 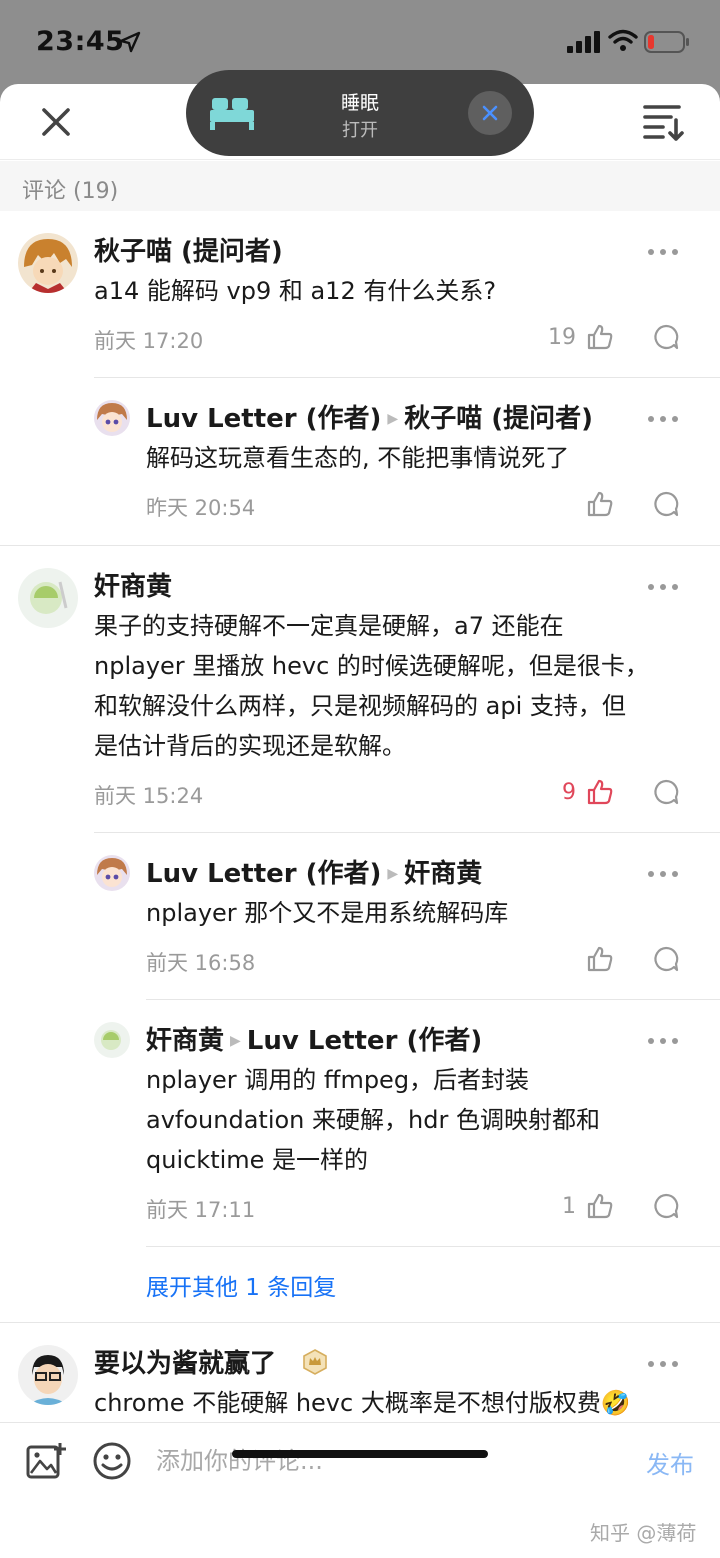 I want to click on comment-time: 前天 17:20, so click(x=149, y=341).